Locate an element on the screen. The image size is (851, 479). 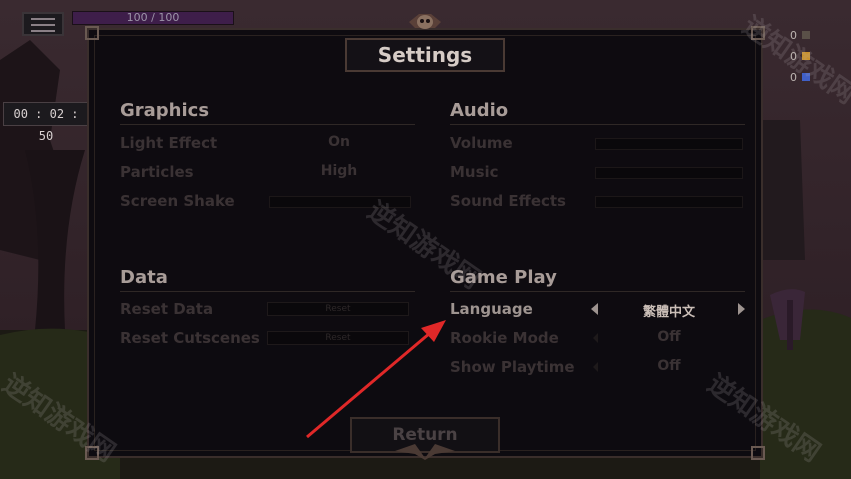
sound-effects-slider is located at coordinates (669, 202).